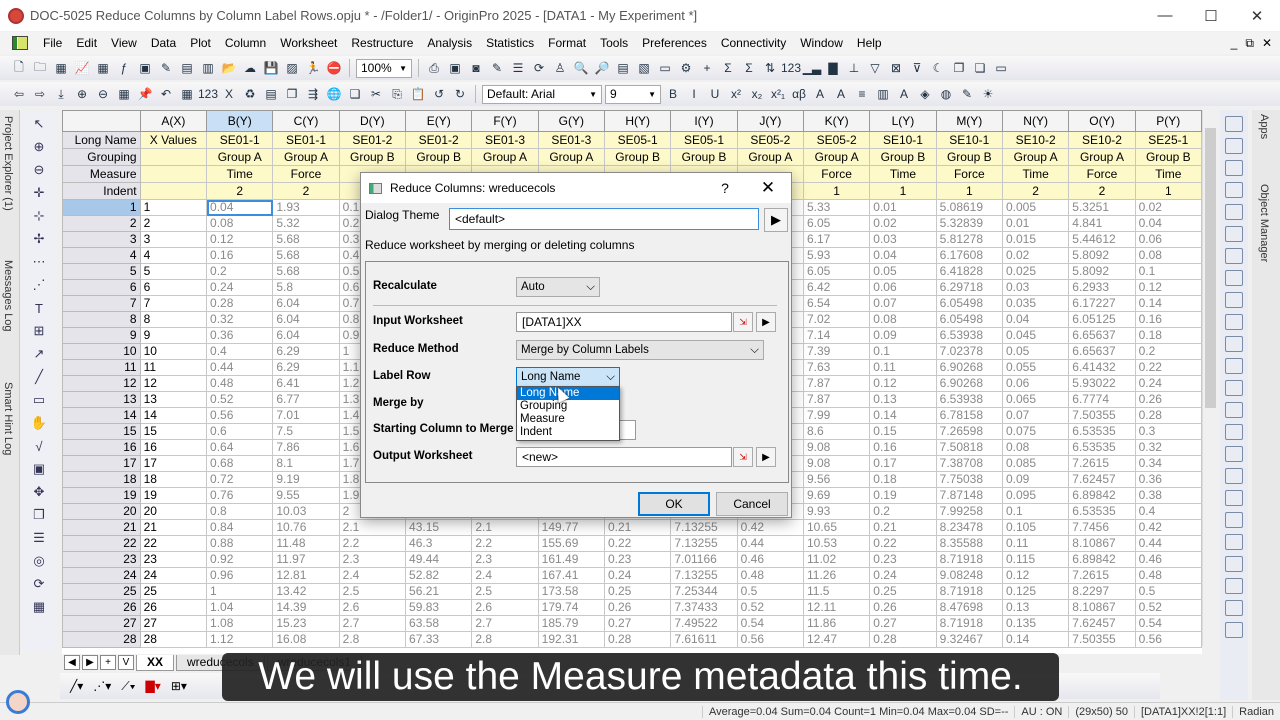  I want to click on sheet-tab-xx: XX, so click(155, 662).